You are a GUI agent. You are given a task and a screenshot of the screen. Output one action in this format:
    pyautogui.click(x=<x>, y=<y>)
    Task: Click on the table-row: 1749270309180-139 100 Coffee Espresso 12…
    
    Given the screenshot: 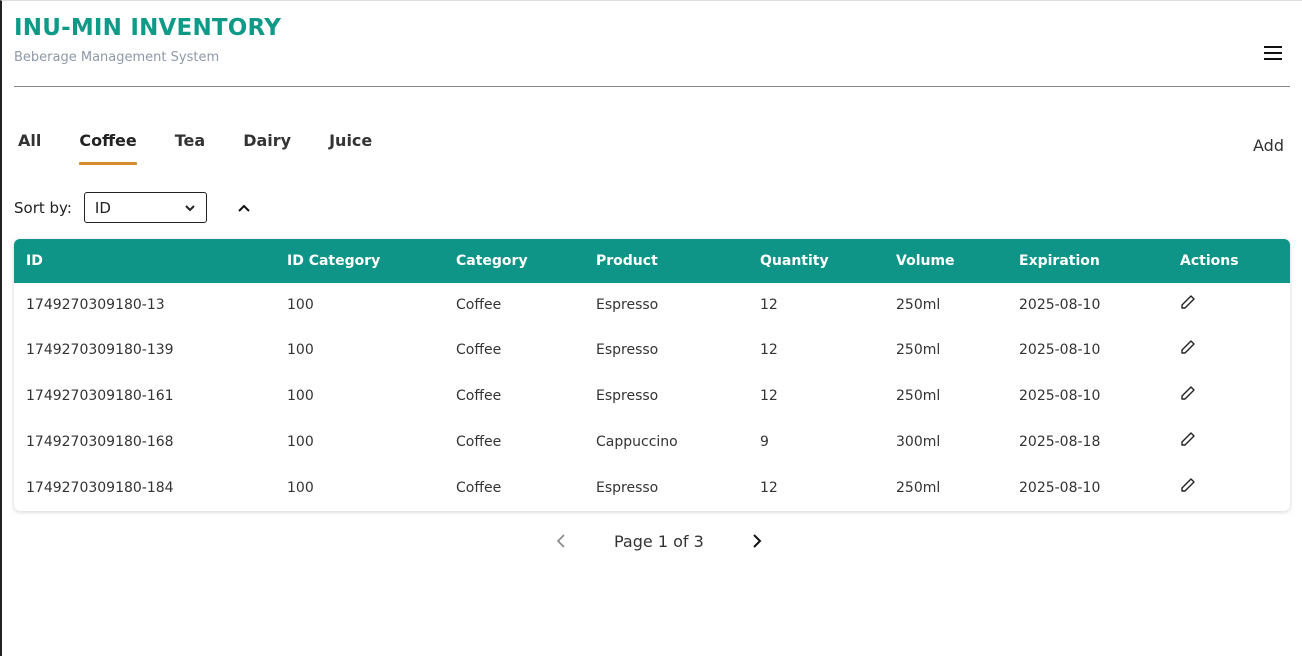 What is the action you would take?
    pyautogui.click(x=652, y=350)
    